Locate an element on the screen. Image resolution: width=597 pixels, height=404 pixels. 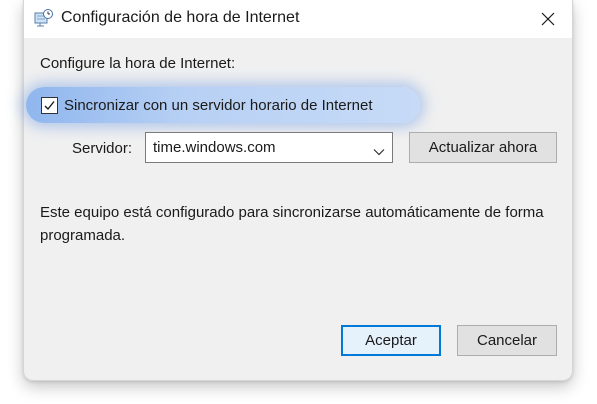
cancel-button: Cancelar is located at coordinates (507, 340).